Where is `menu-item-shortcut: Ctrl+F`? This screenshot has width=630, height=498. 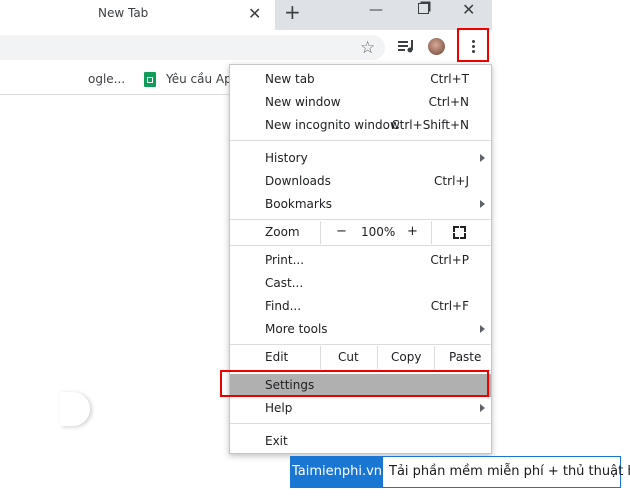 menu-item-shortcut: Ctrl+F is located at coordinates (449, 306).